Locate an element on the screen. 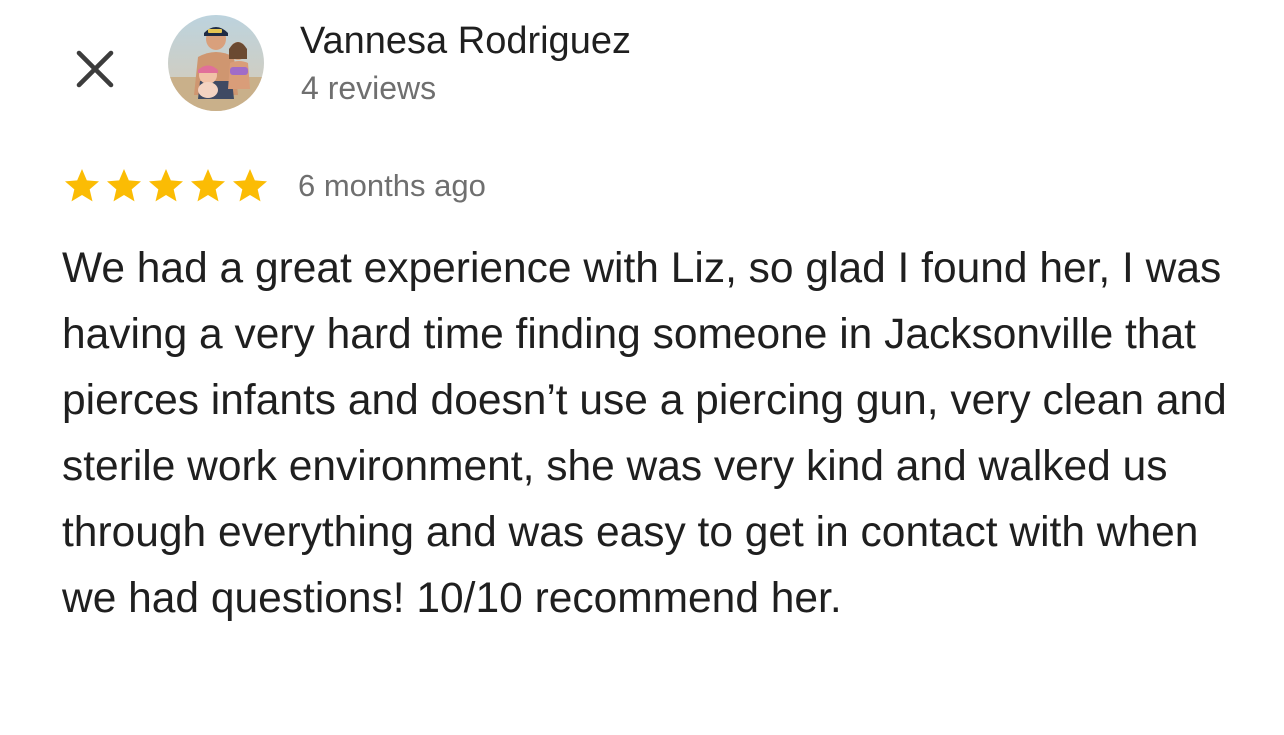  star-rating is located at coordinates (166, 186).